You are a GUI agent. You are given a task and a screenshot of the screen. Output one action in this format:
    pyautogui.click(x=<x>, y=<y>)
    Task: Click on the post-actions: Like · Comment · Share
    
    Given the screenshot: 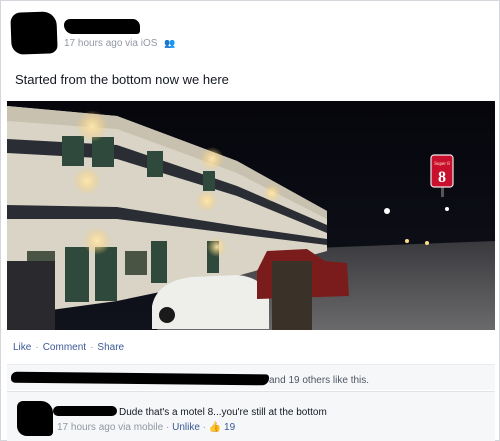 What is the action you would take?
    pyautogui.click(x=68, y=347)
    